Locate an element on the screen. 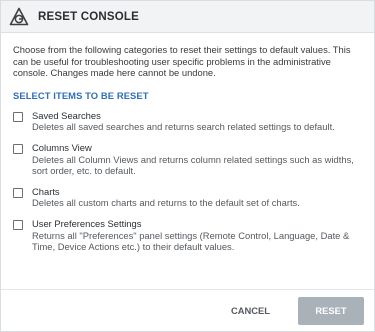 The width and height of the screenshot is (375, 332). checkbox-columns-view is located at coordinates (18, 148).